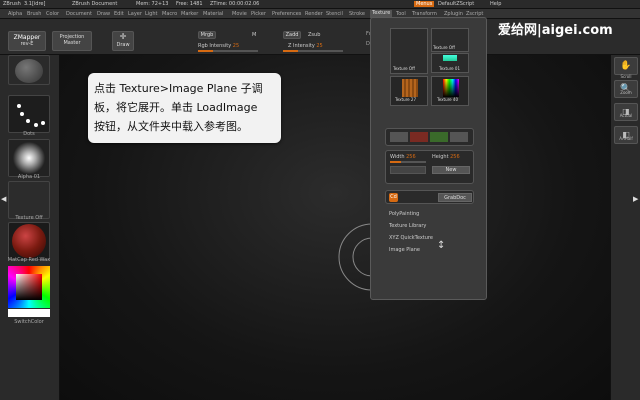 This screenshot has height=400, width=640. Describe the element at coordinates (450, 68) in the screenshot. I see `slot4-label: Texture 01` at that location.